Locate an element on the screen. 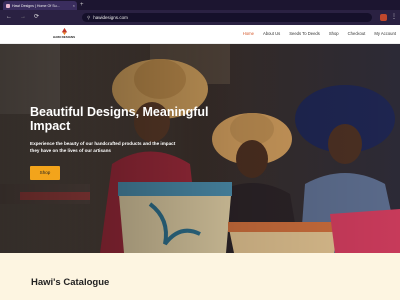  extension-icon is located at coordinates (383, 17).